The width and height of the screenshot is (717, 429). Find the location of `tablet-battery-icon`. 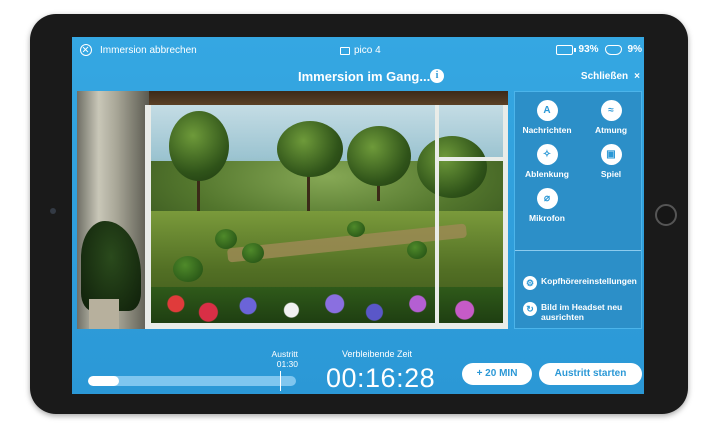

tablet-battery-icon is located at coordinates (565, 49).